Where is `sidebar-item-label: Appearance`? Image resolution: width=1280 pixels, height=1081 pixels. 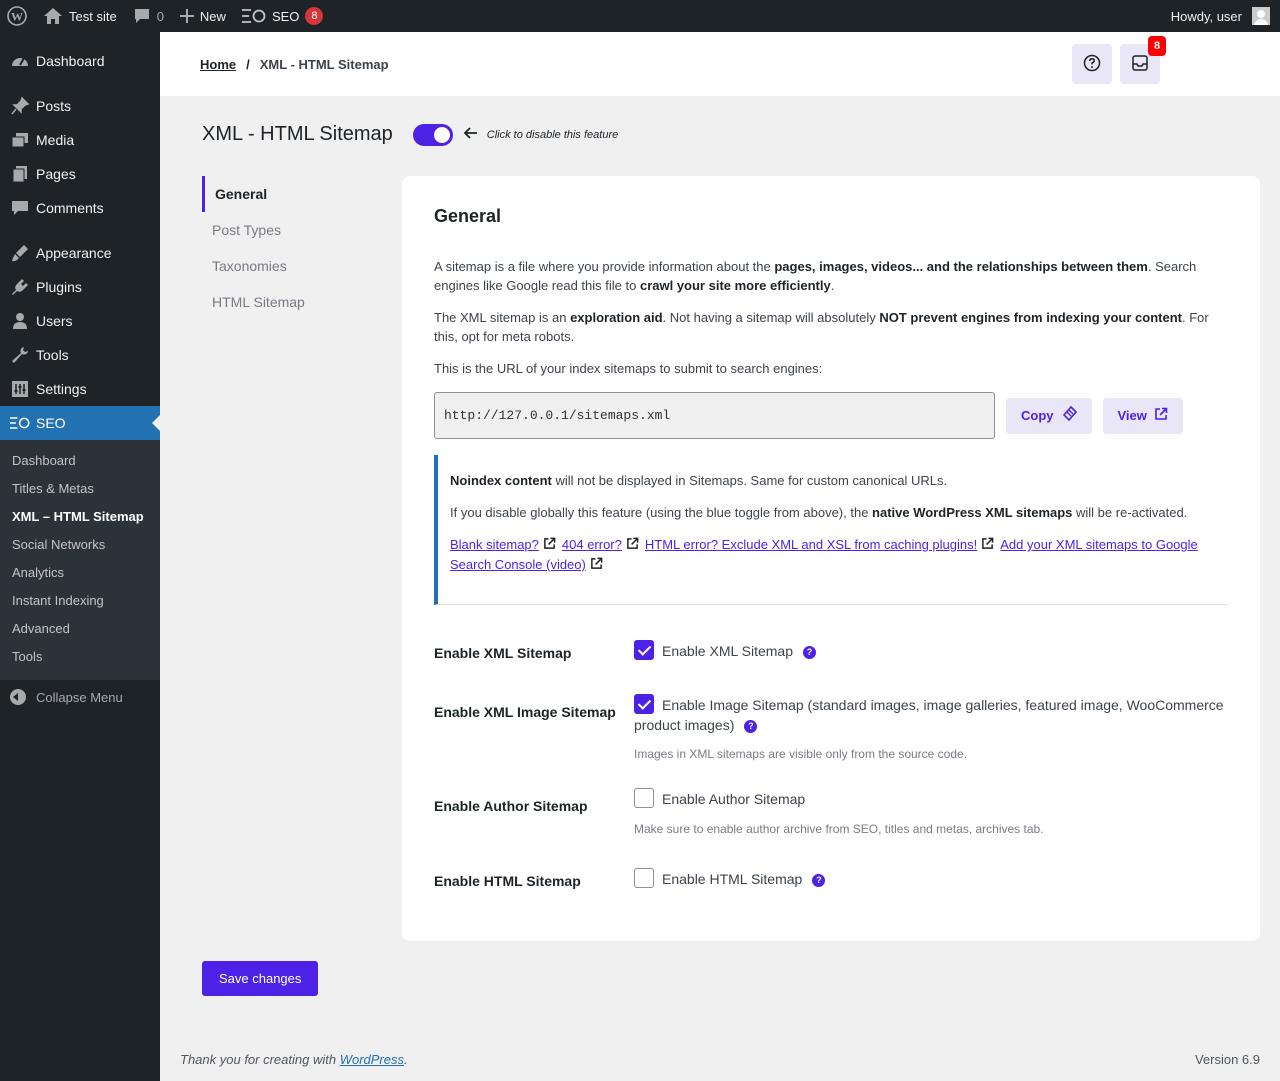 sidebar-item-label: Appearance is located at coordinates (74, 253).